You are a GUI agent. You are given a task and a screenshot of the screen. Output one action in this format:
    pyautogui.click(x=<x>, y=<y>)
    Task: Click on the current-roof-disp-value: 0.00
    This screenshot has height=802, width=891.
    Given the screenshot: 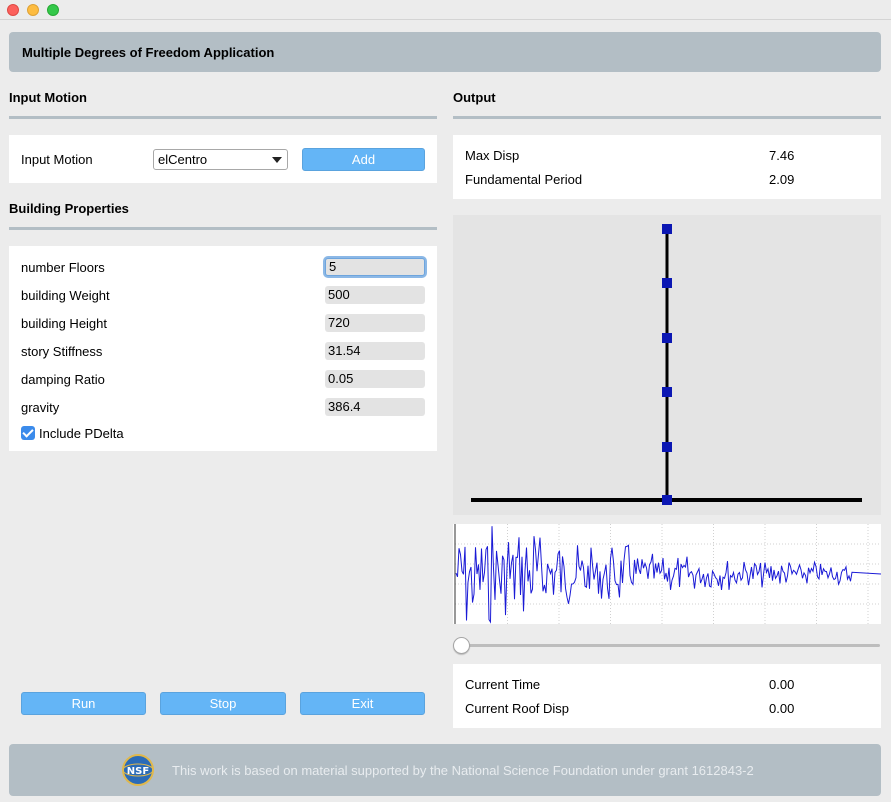 What is the action you would take?
    pyautogui.click(x=782, y=708)
    